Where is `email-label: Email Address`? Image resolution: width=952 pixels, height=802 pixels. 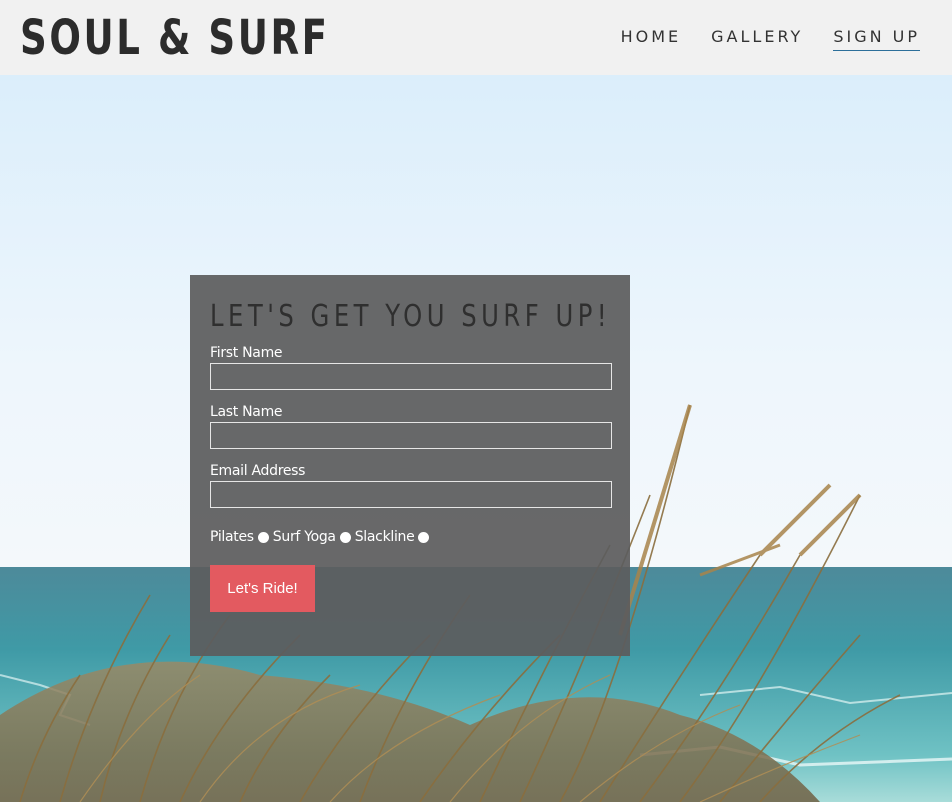 email-label: Email Address is located at coordinates (258, 471).